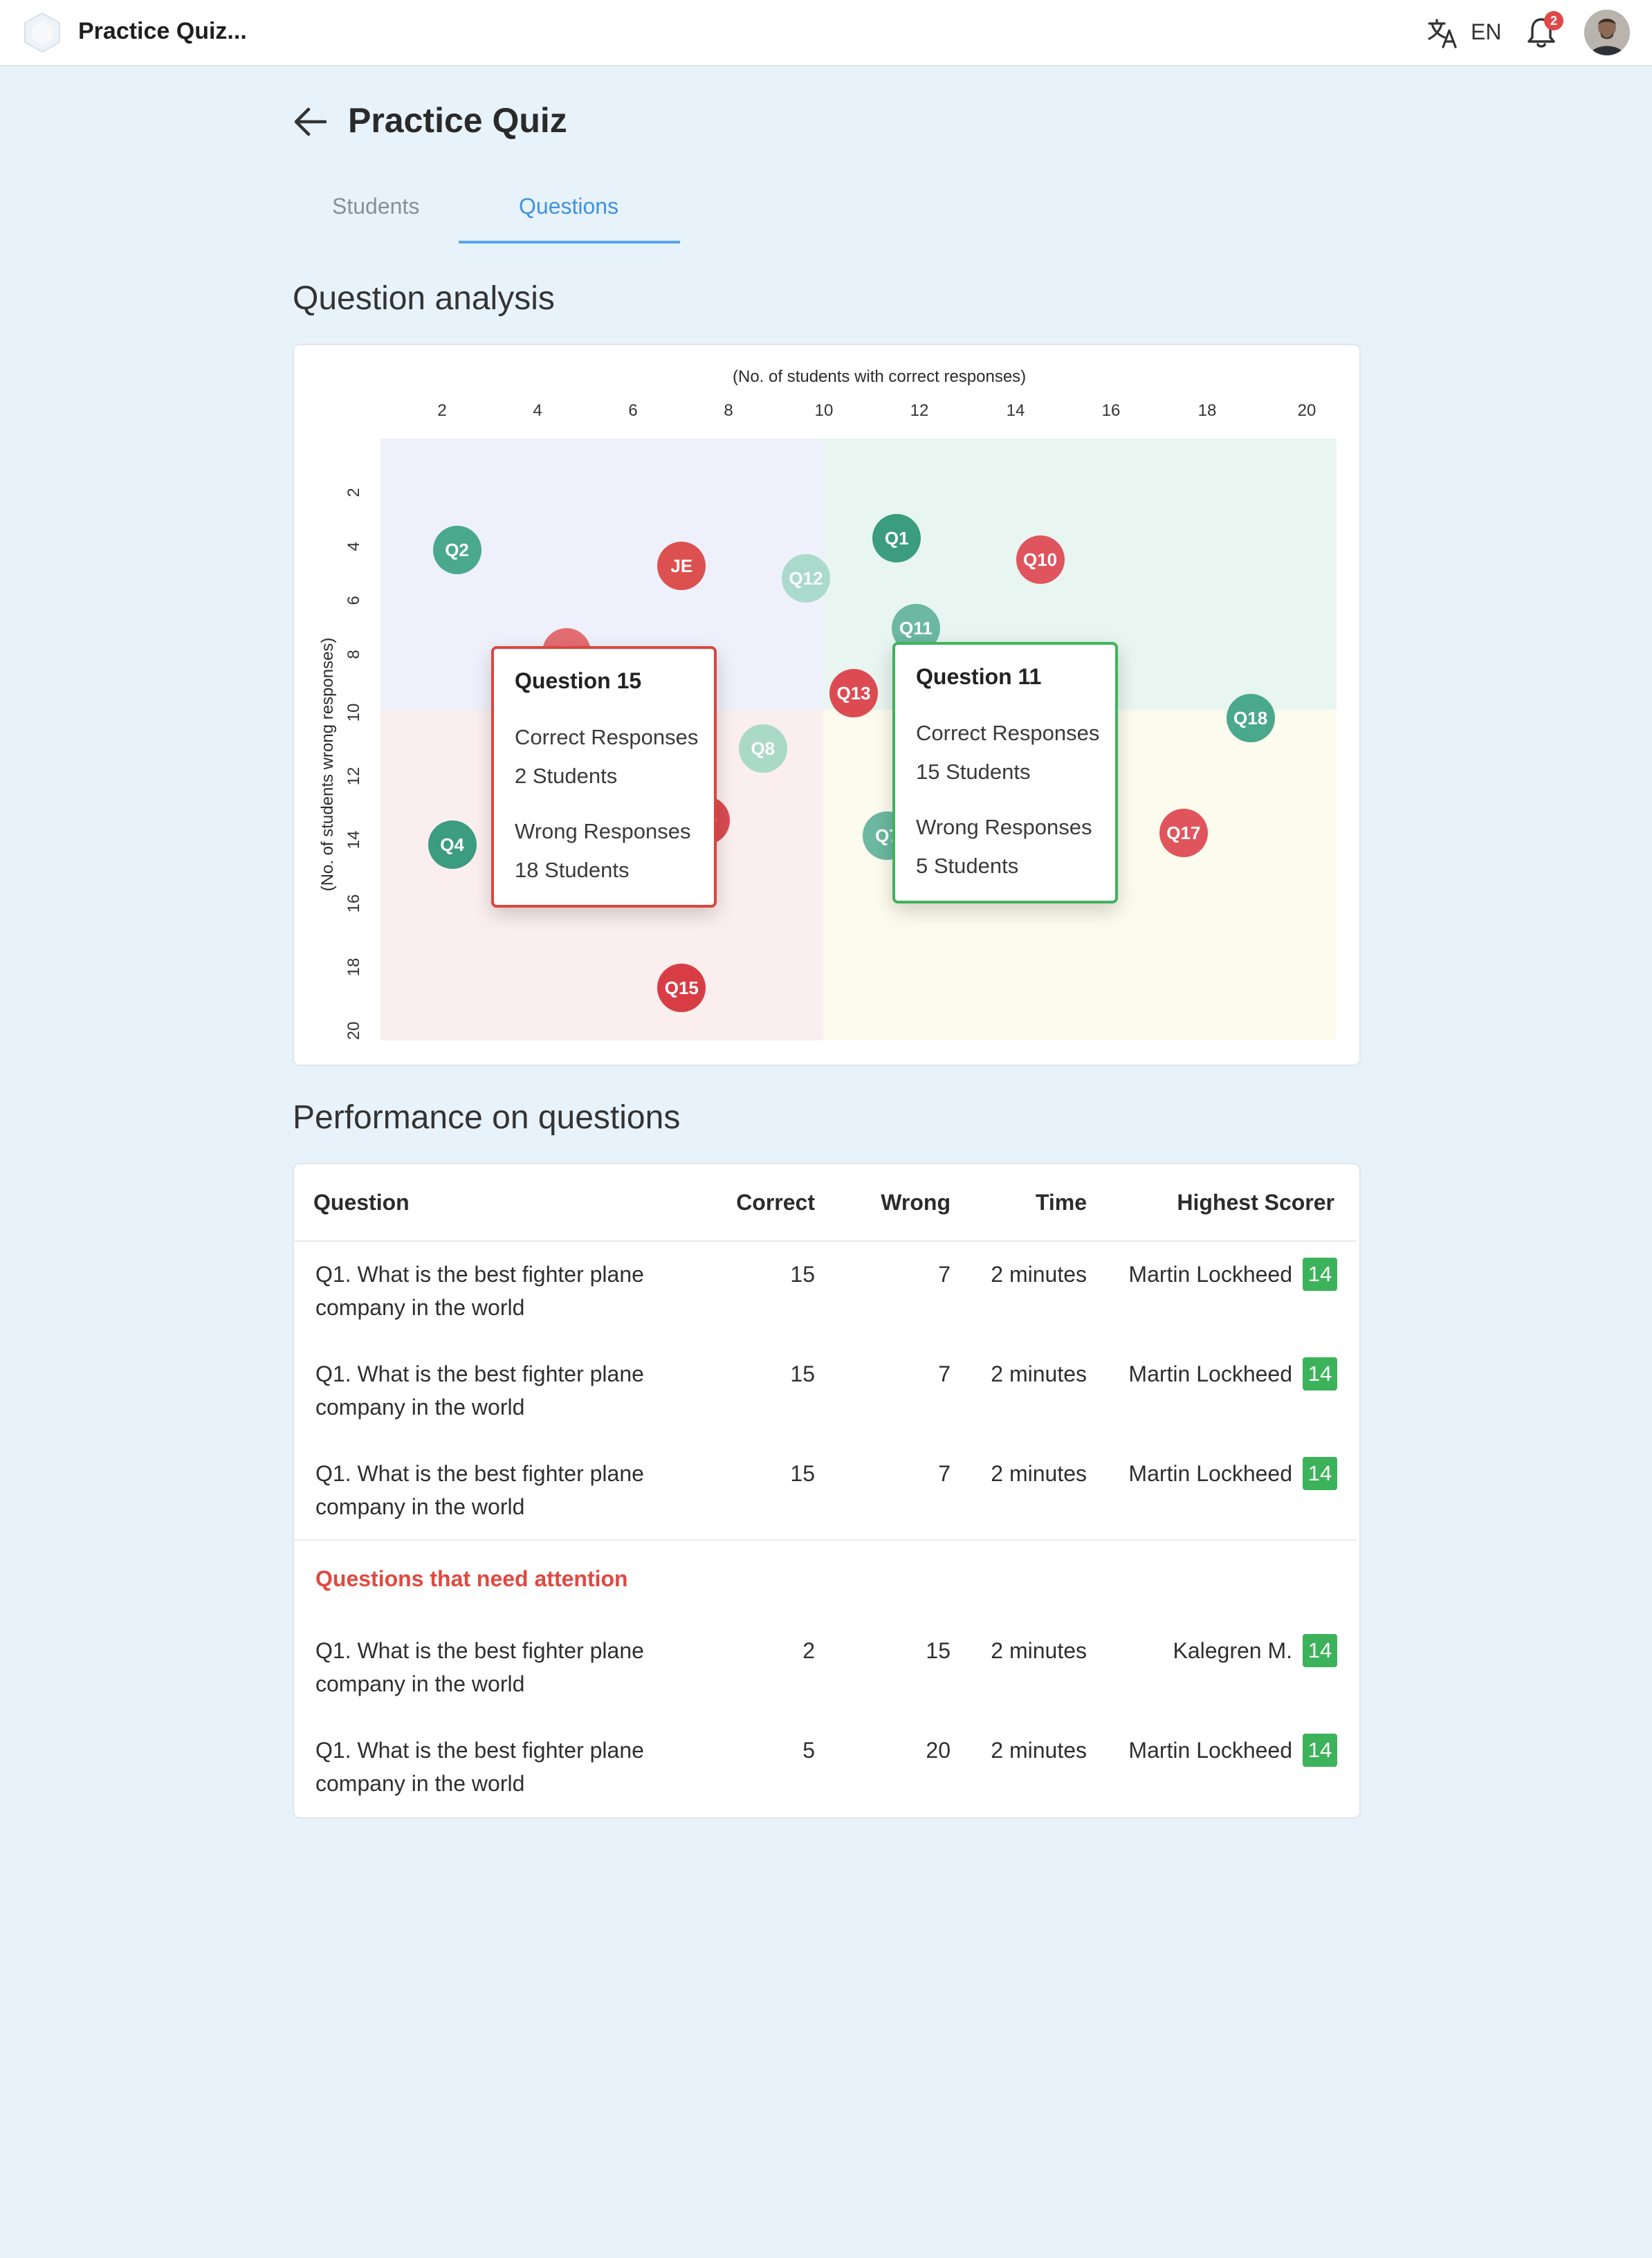  I want to click on column-header-wrong: Wrong, so click(916, 1202).